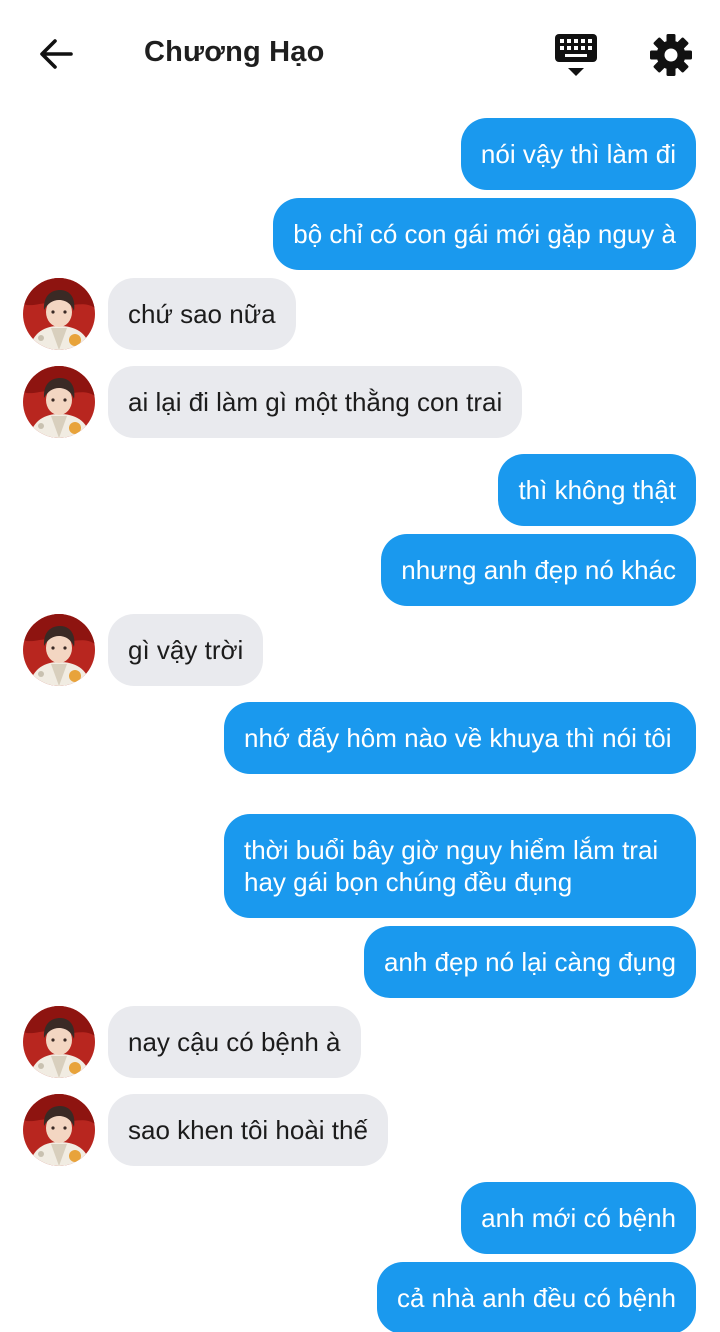 The width and height of the screenshot is (720, 1332). Describe the element at coordinates (202, 314) in the screenshot. I see `incoming-message: chứ sao nữa` at that location.